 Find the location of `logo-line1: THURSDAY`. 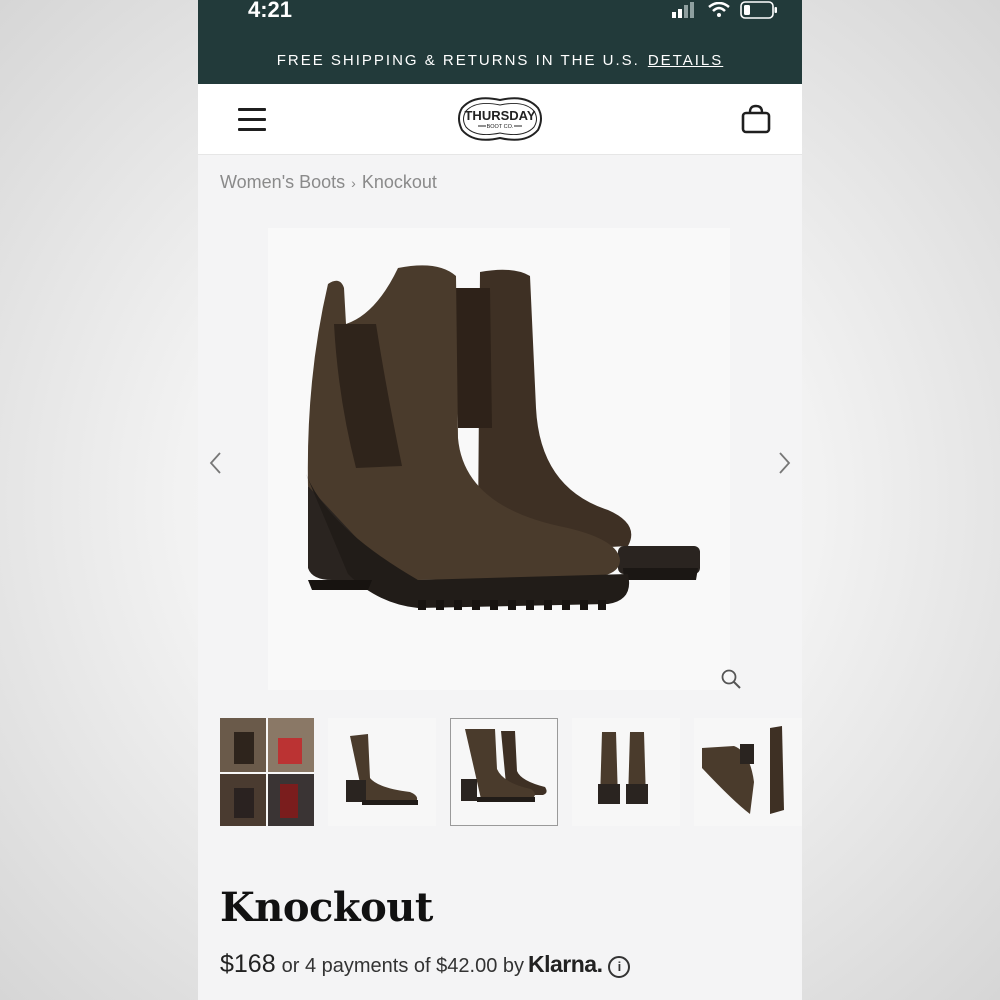

logo-line1: THURSDAY is located at coordinates (499, 115).